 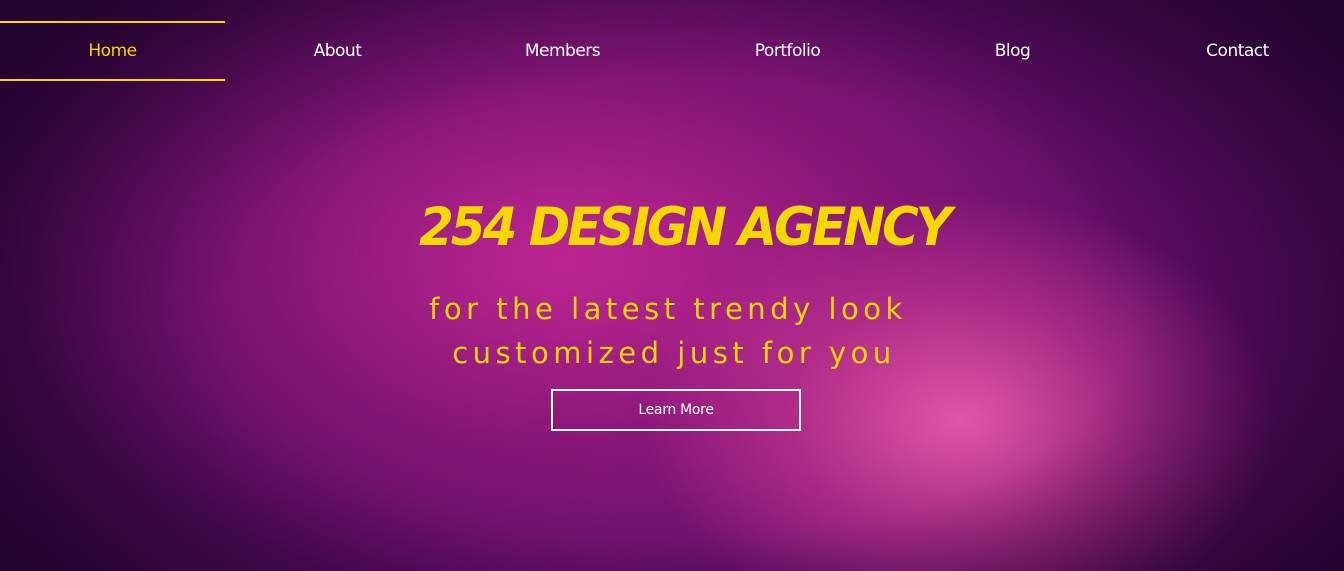 What do you see at coordinates (674, 353) in the screenshot?
I see `hero-tagline-line-2: customized just for you` at bounding box center [674, 353].